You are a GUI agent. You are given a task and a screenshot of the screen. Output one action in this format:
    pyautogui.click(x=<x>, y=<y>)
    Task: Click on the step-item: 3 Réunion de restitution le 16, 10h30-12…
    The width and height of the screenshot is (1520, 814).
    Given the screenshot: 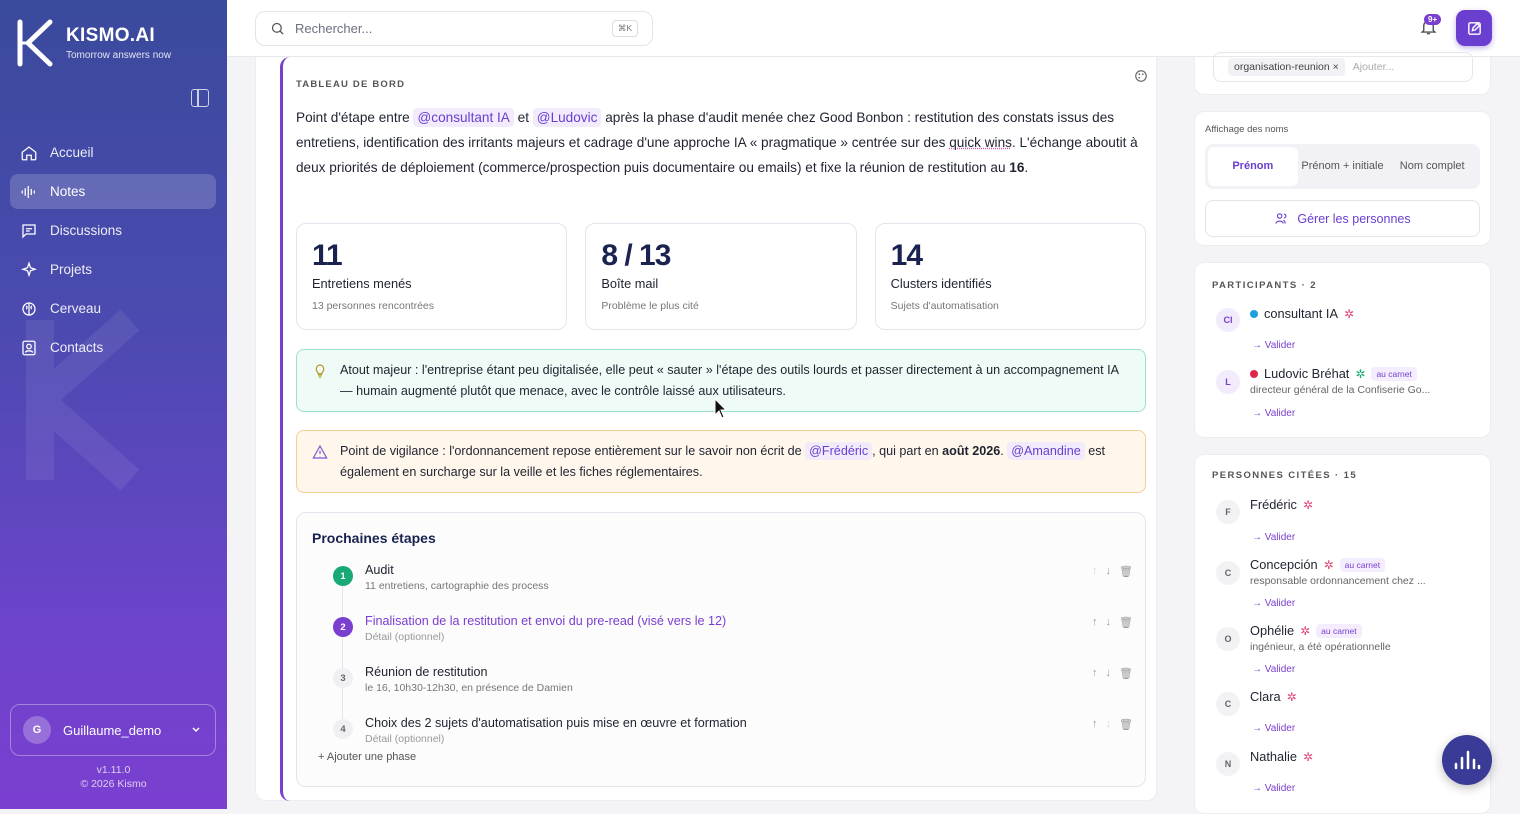 What is the action you would take?
    pyautogui.click(x=733, y=685)
    